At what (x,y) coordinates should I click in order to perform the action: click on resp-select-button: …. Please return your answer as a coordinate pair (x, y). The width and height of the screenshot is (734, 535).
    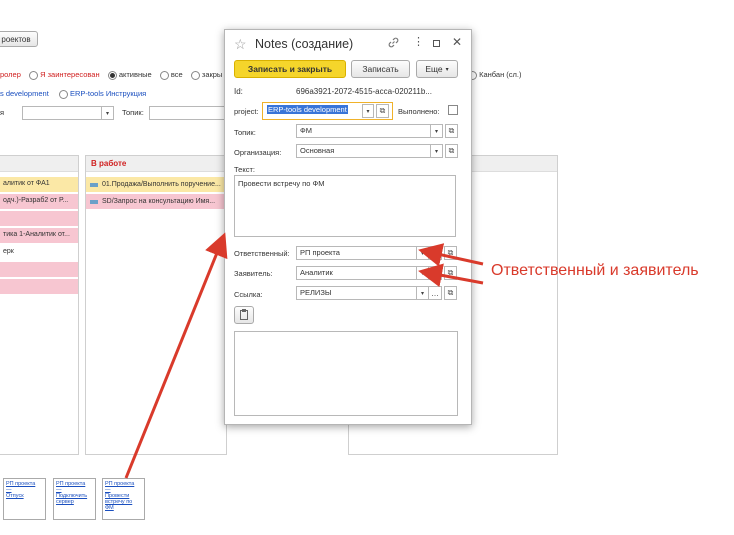
    Looking at the image, I should click on (435, 253).